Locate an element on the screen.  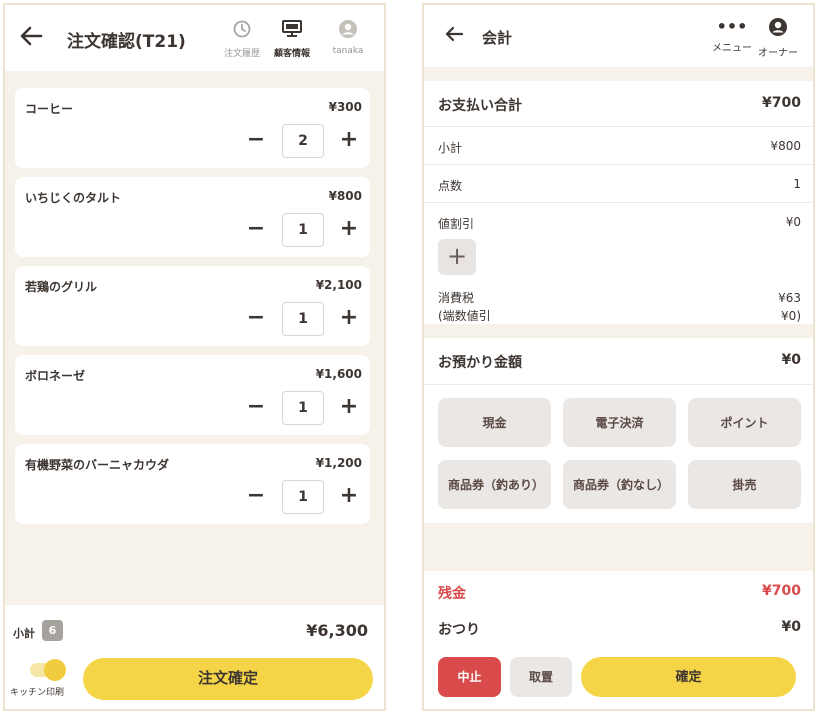
owner-label: オーナー is located at coordinates (778, 53).